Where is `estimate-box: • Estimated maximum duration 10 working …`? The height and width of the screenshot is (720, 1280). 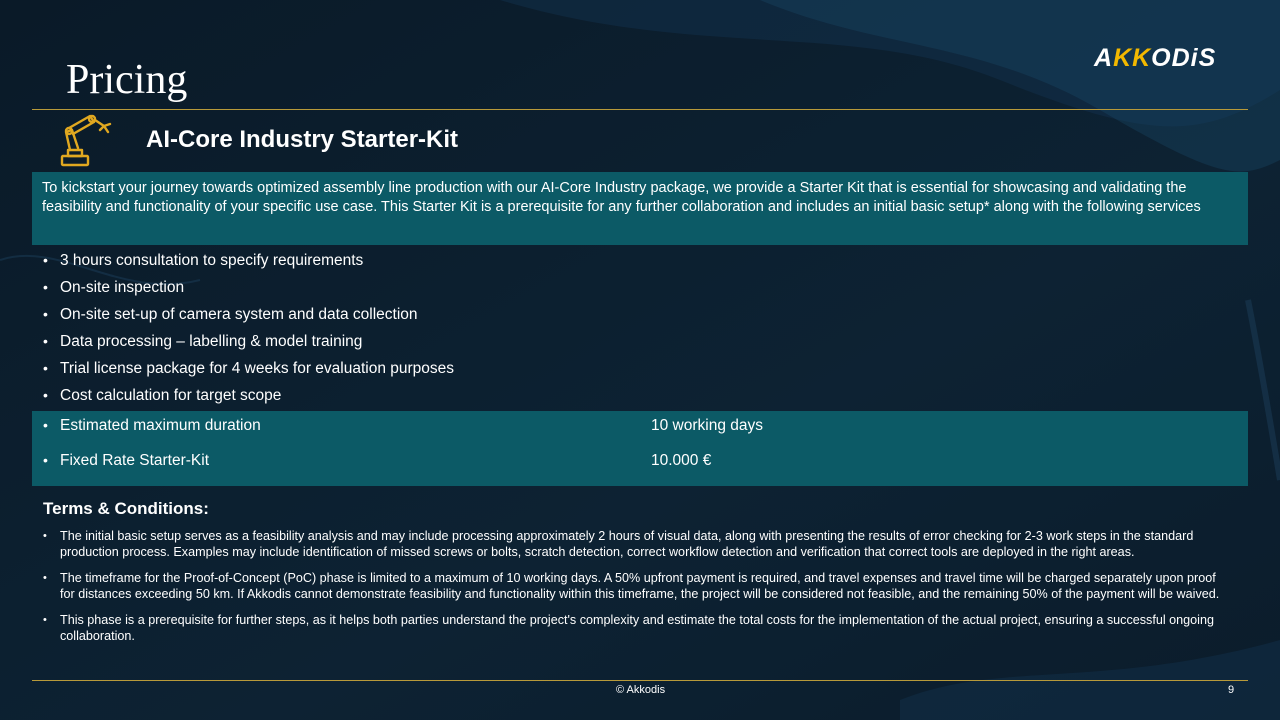
estimate-box: • Estimated maximum duration 10 working … is located at coordinates (640, 448).